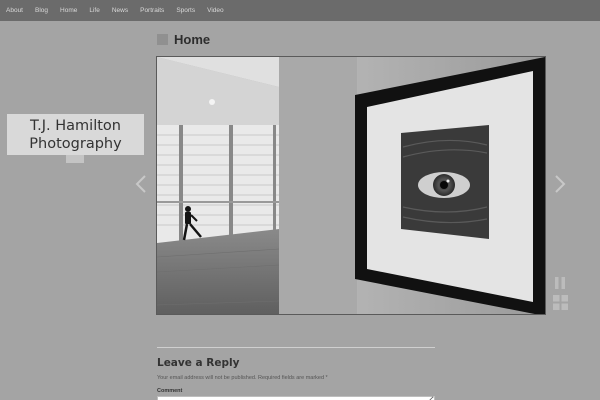  I want to click on slideshow-grid-button, so click(560, 302).